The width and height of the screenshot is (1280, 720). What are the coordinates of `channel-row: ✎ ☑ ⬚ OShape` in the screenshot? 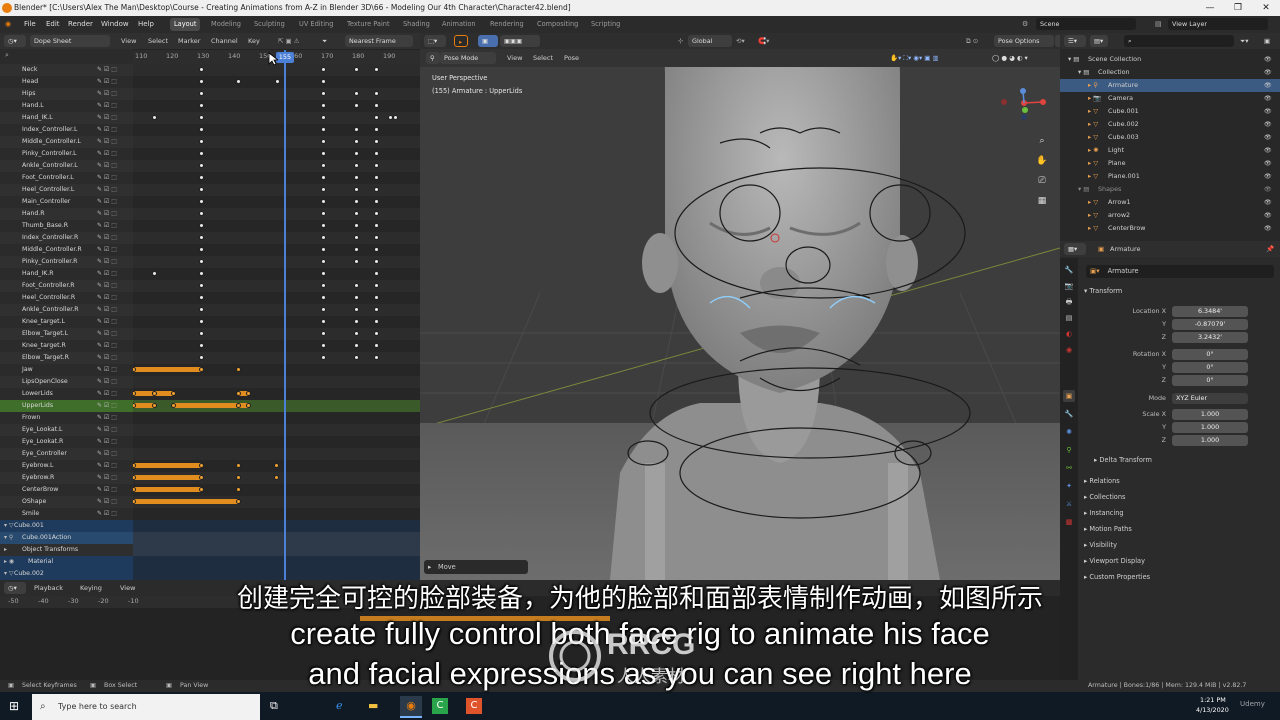 It's located at (66, 502).